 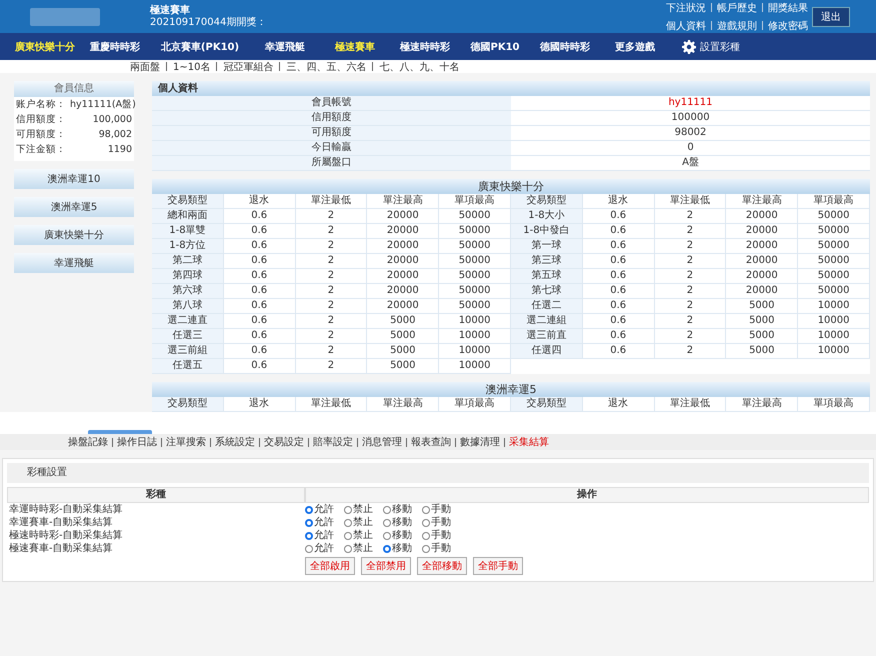 I want to click on table-cell: 第七球, so click(x=547, y=291).